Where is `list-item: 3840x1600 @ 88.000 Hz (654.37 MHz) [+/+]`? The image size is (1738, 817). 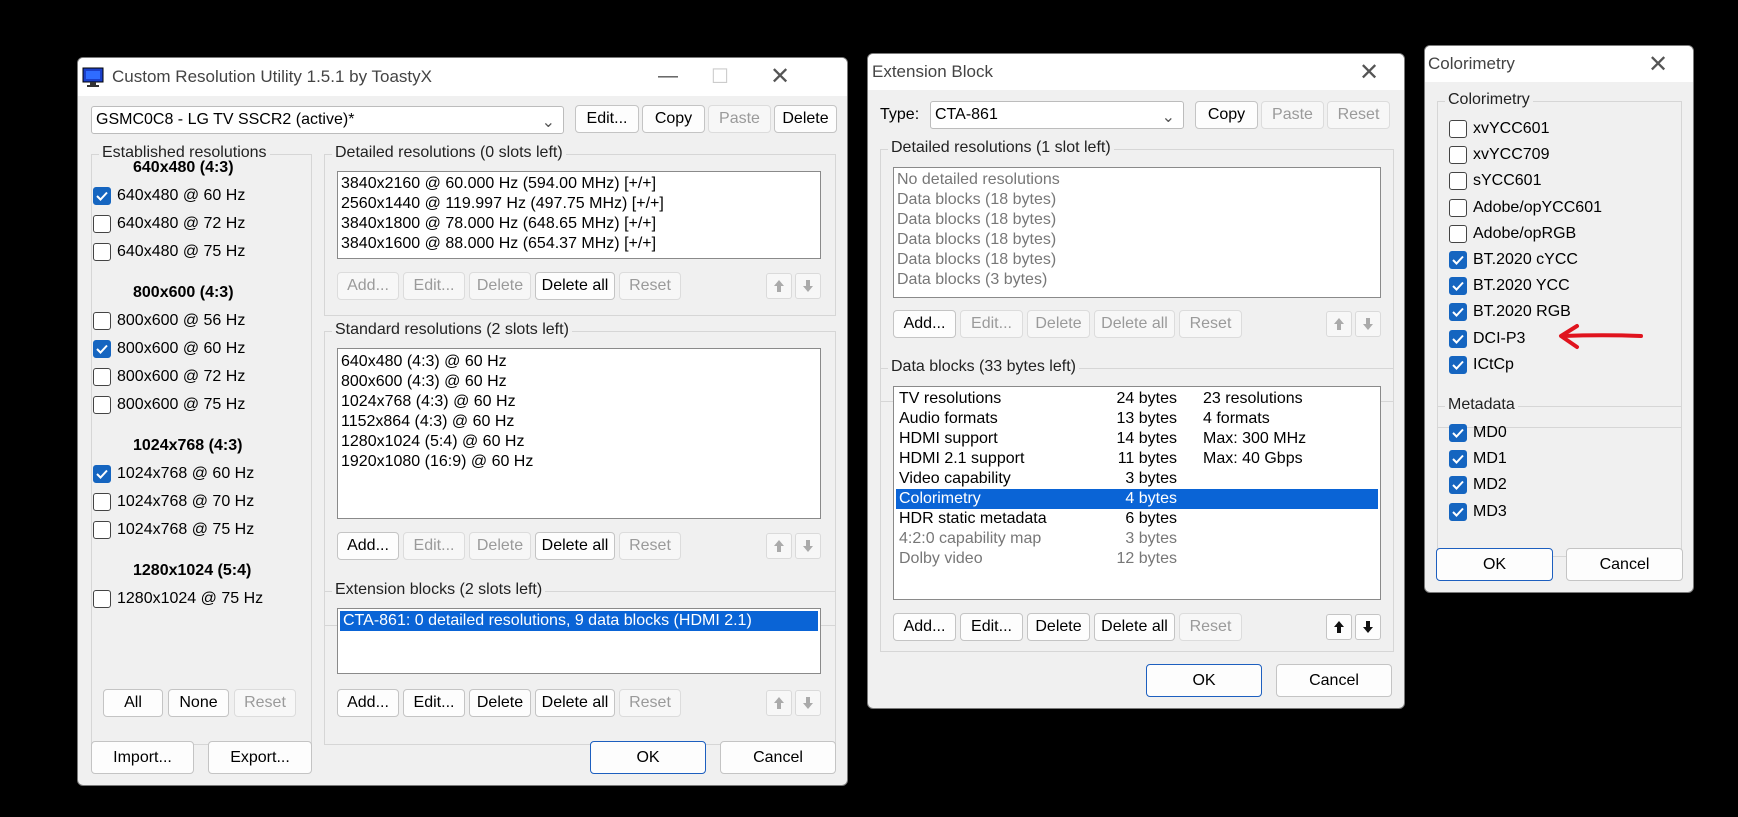
list-item: 3840x1600 @ 88.000 Hz (654.37 MHz) [+/+] is located at coordinates (579, 244).